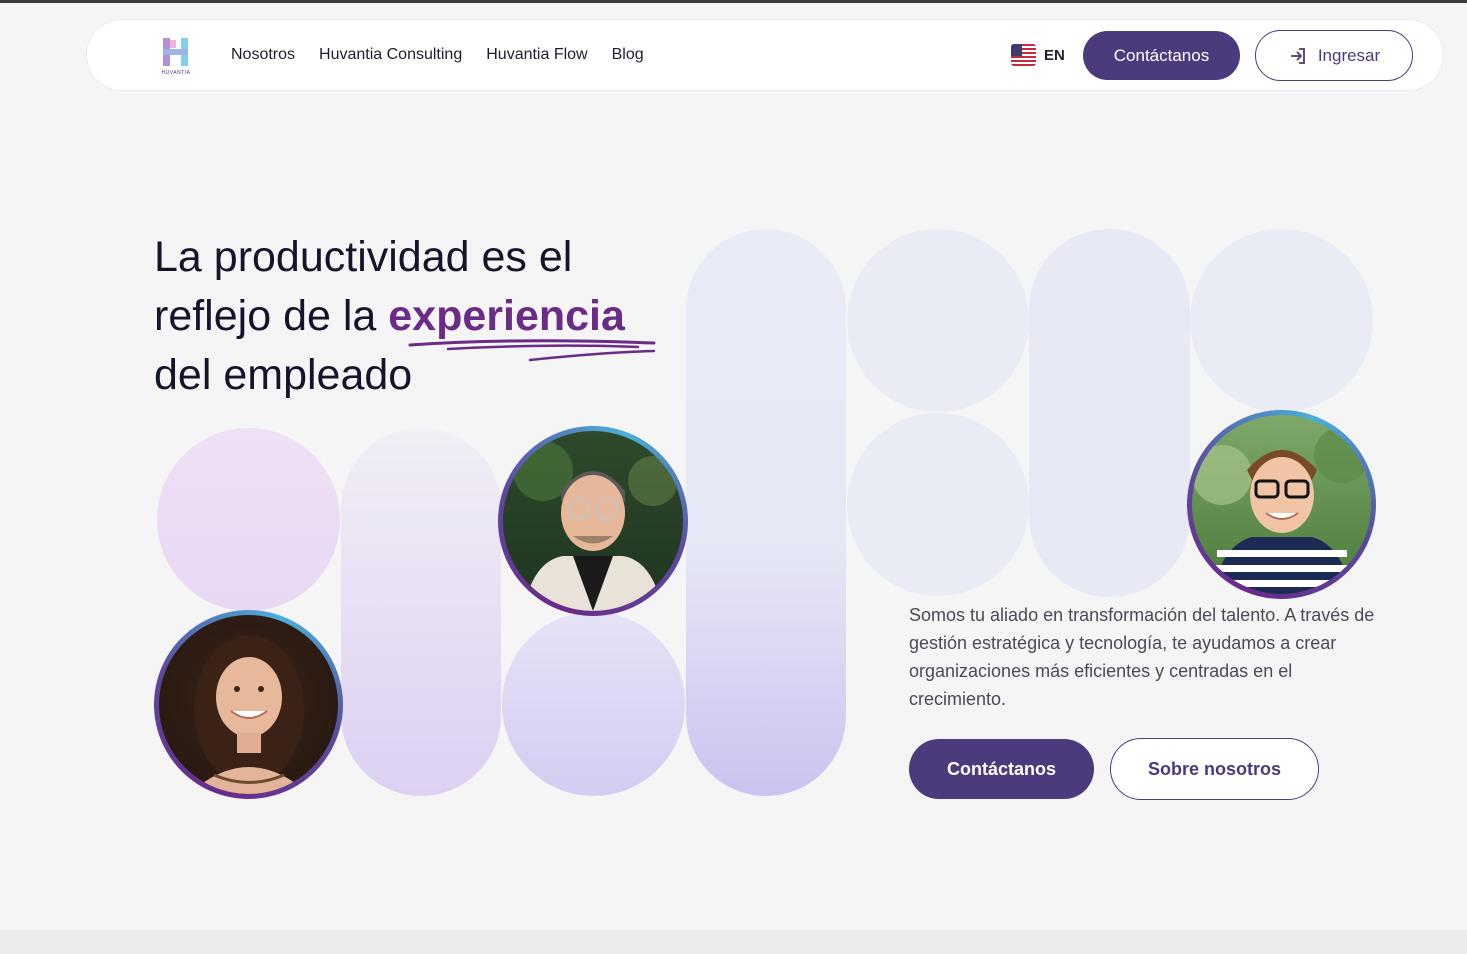 The height and width of the screenshot is (954, 1467). I want to click on scribble-underline-icon, so click(532, 350).